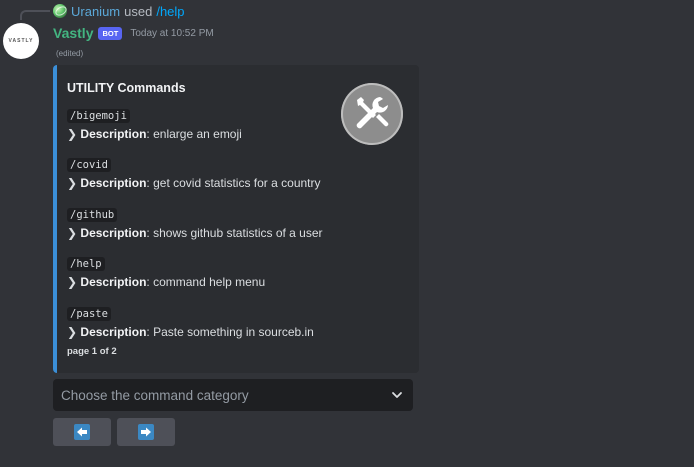  I want to click on command-description: ❯ Description: command help menu, so click(166, 282).